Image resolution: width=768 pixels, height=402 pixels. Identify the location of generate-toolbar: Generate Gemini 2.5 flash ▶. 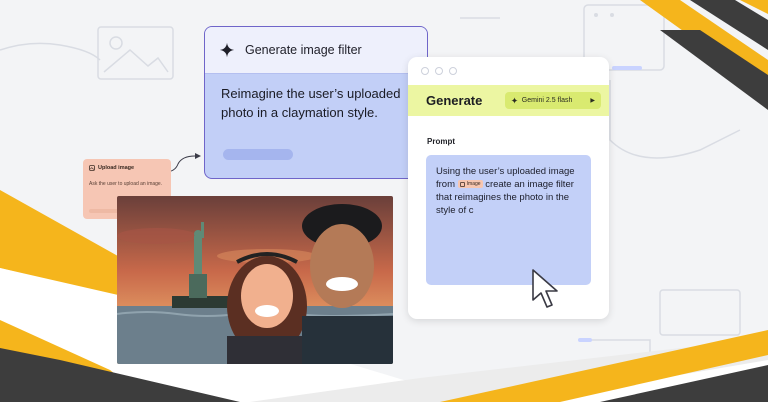
(508, 100).